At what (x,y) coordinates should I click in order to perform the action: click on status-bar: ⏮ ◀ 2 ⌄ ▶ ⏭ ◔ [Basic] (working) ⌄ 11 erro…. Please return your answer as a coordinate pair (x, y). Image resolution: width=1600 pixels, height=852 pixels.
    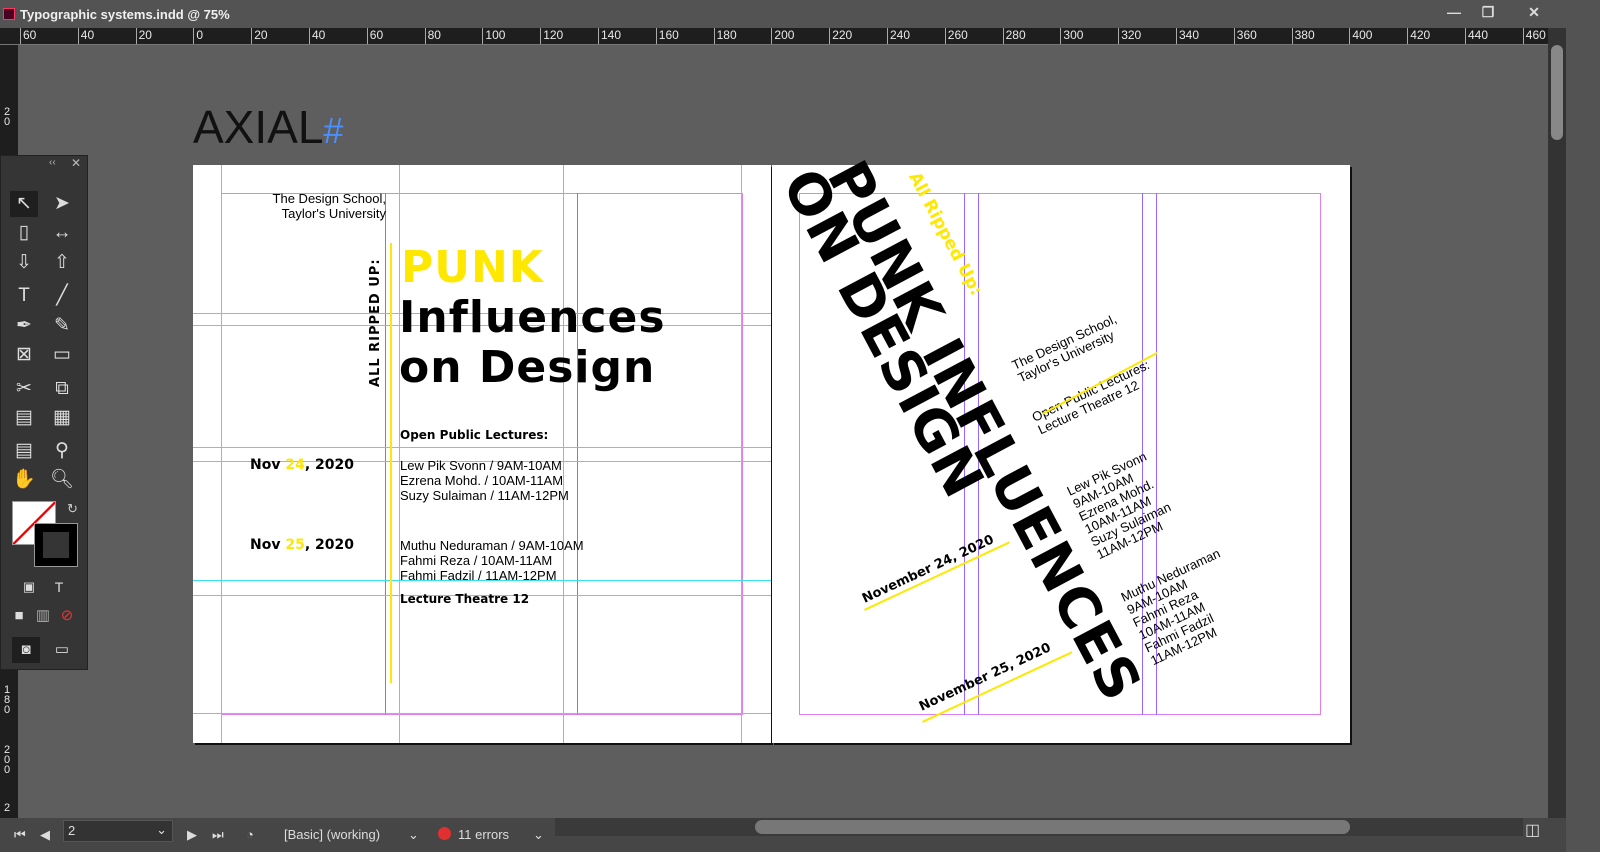
    Looking at the image, I should click on (783, 835).